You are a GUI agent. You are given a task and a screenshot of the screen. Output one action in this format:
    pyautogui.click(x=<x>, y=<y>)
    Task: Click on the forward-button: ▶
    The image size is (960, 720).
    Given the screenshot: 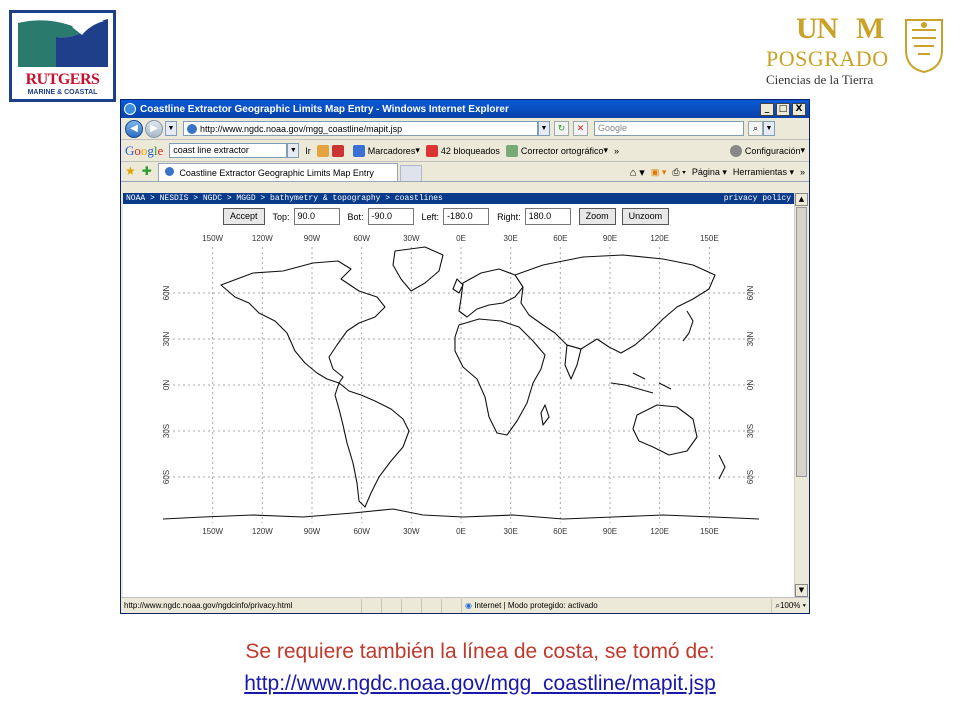 What is the action you would take?
    pyautogui.click(x=154, y=128)
    